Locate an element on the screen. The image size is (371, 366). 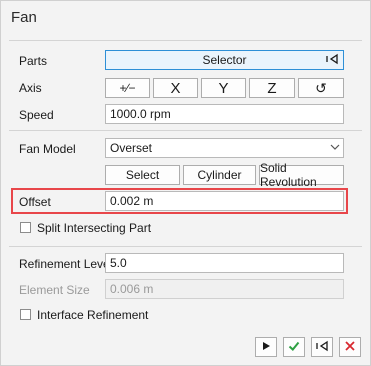
preview-button is located at coordinates (266, 347).